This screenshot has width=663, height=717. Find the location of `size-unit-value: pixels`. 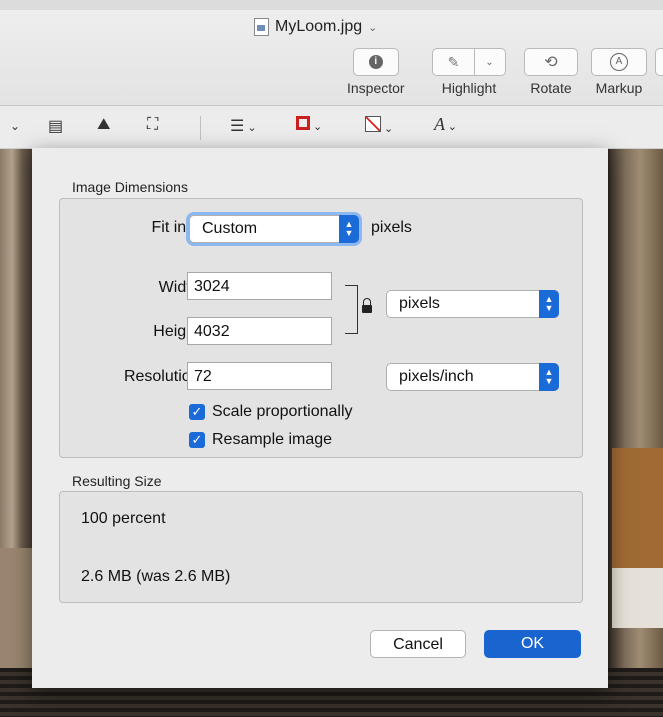

size-unit-value: pixels is located at coordinates (419, 303).